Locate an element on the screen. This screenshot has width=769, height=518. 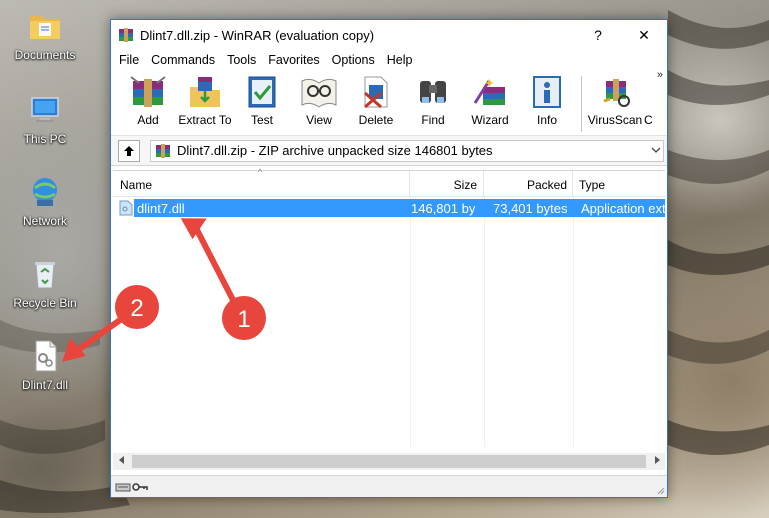
toolbar-label: VirusScan is located at coordinates (615, 120).